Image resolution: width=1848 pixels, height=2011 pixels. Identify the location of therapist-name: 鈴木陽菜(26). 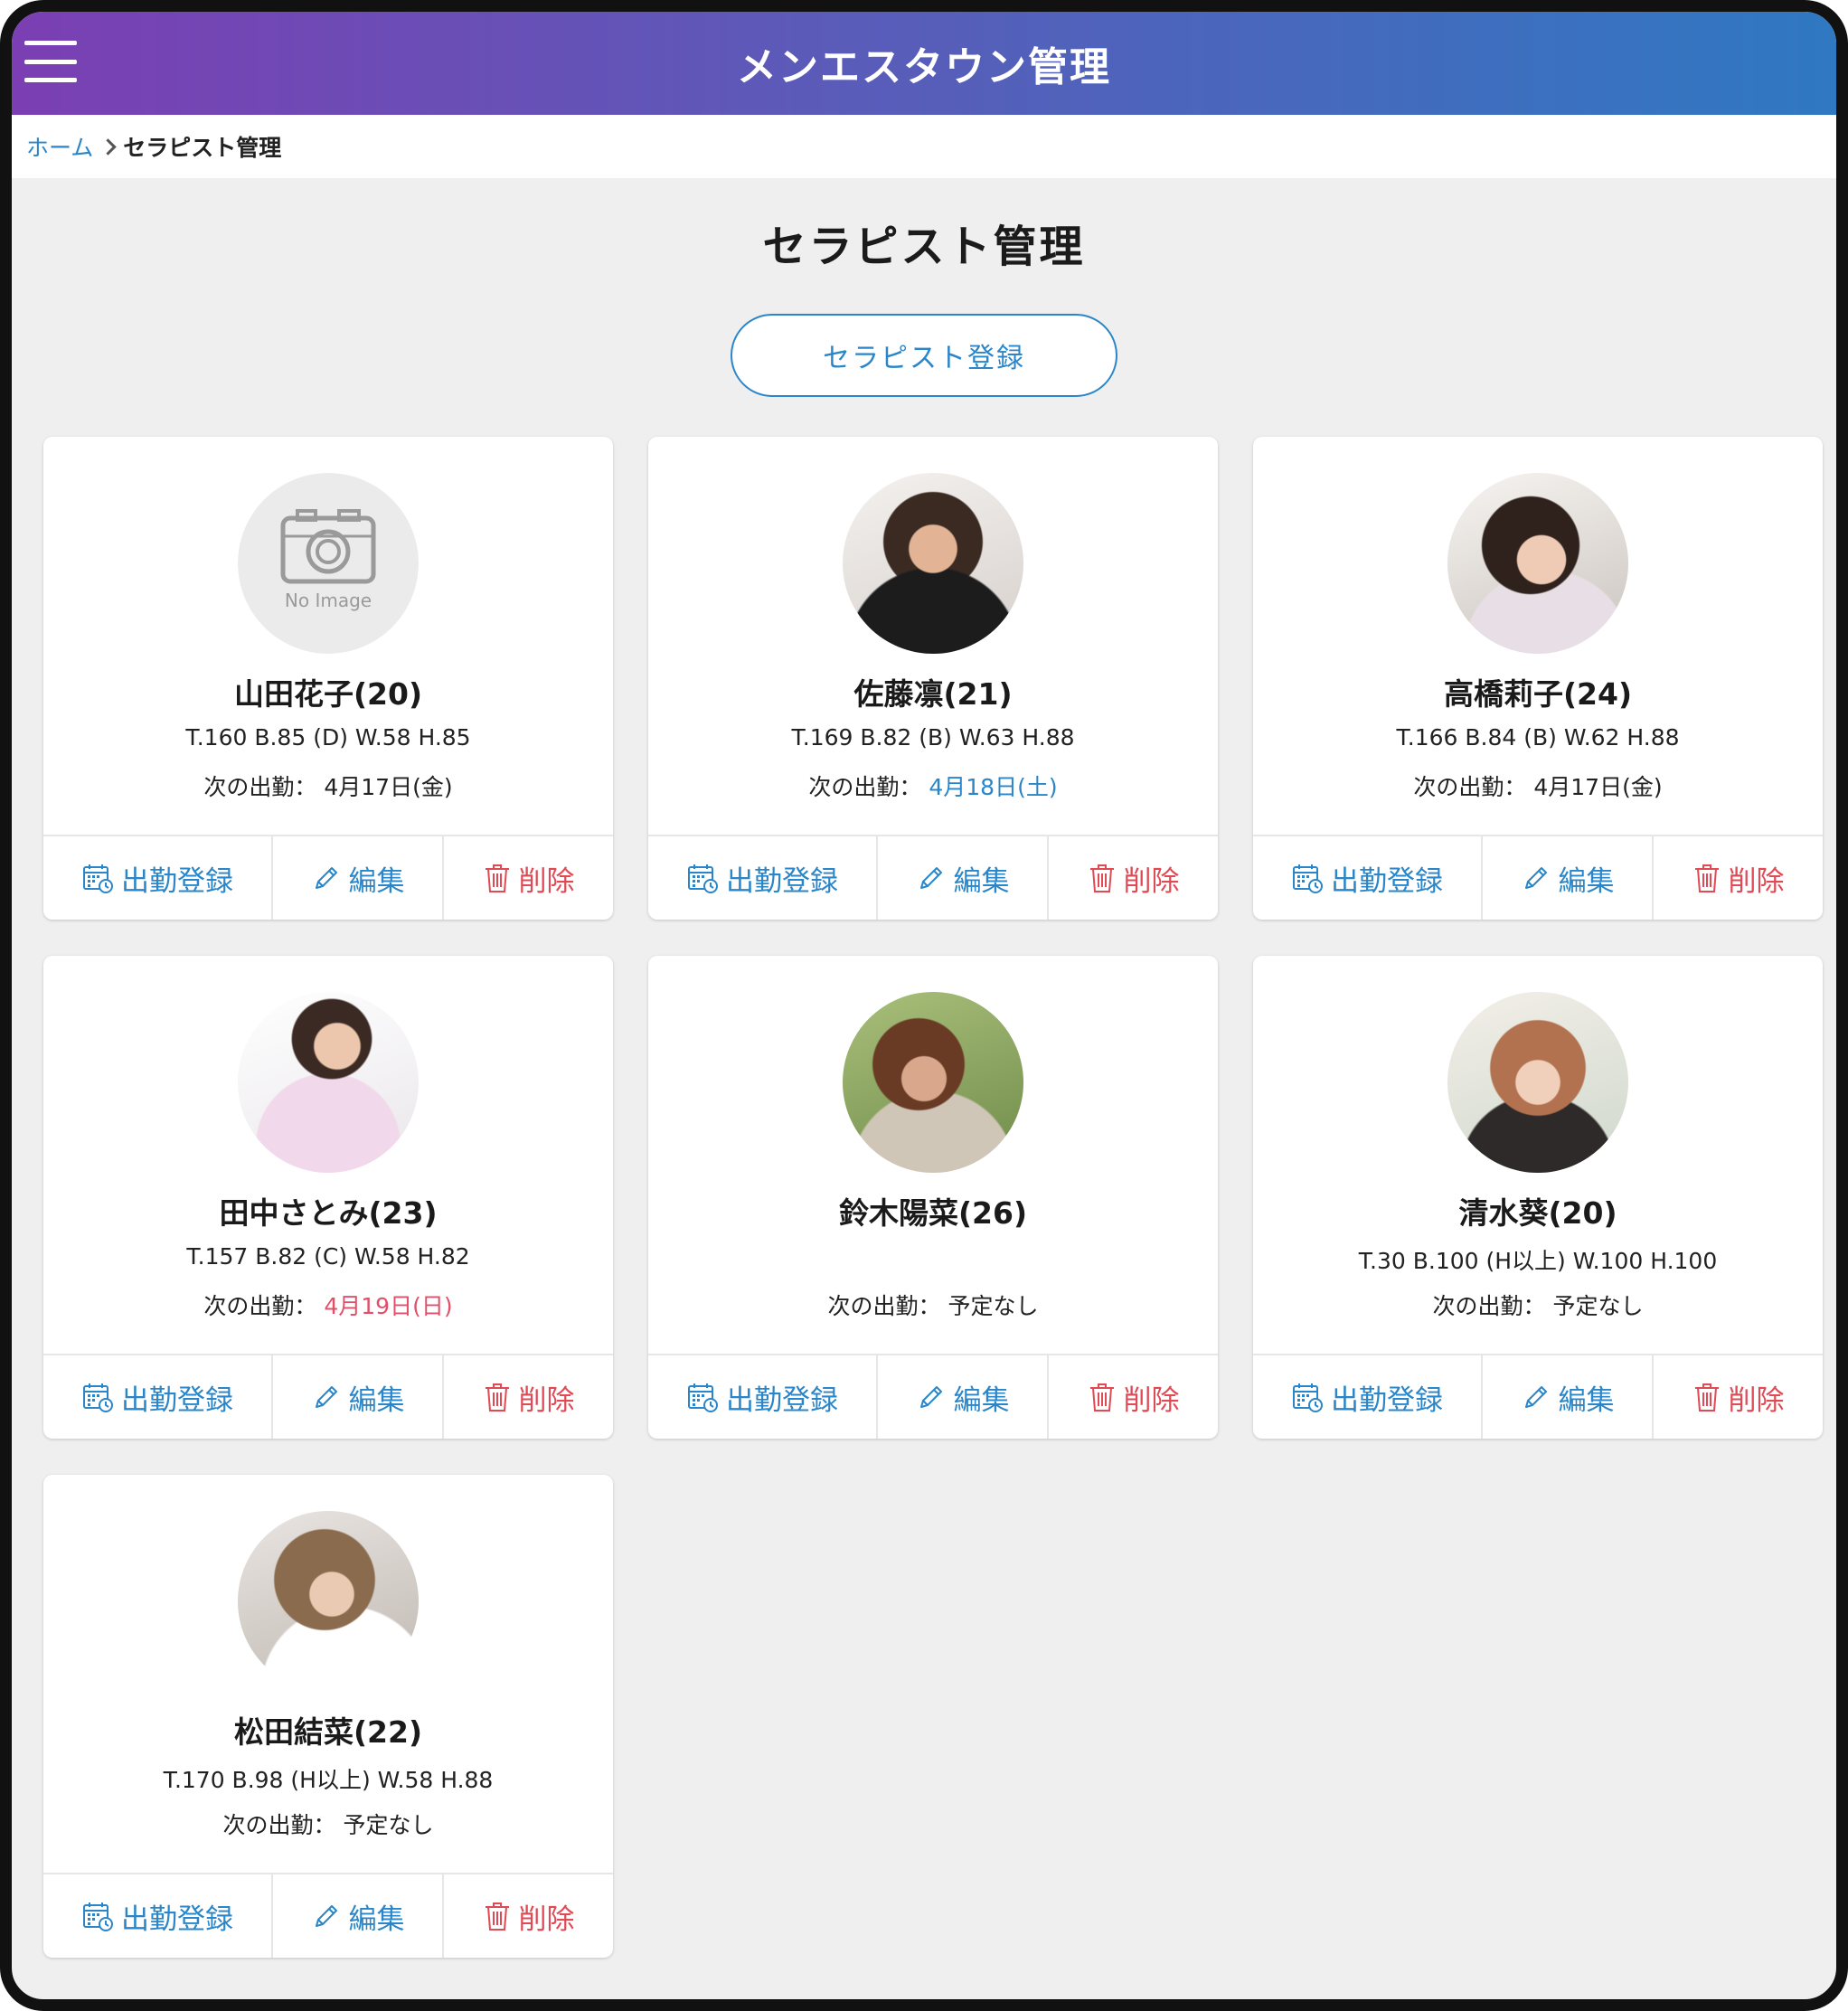
(933, 1213).